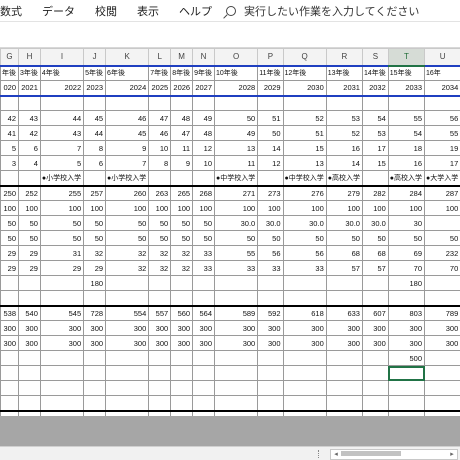 This screenshot has height=460, width=460. What do you see at coordinates (304, 88) in the screenshot?
I see `cell: 2030` at bounding box center [304, 88].